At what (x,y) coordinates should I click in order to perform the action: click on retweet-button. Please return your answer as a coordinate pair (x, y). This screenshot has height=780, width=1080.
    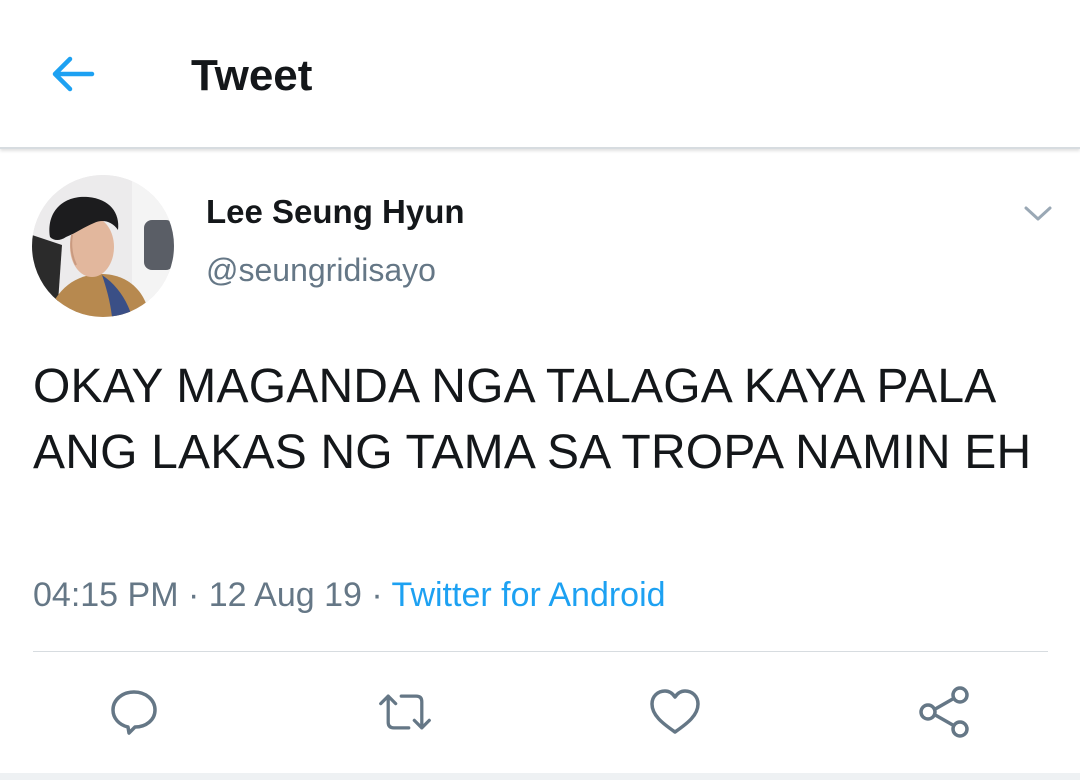
    Looking at the image, I should click on (405, 712).